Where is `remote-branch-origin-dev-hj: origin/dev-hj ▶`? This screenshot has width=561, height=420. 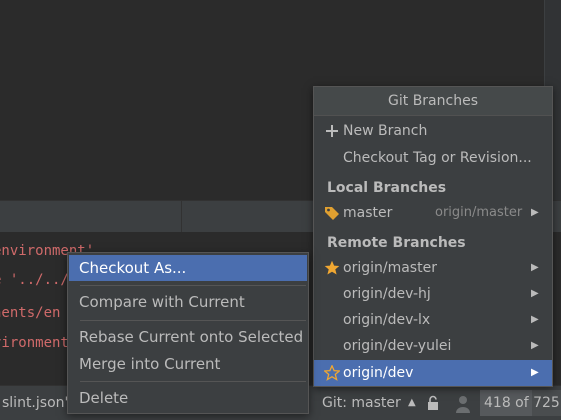
remote-branch-origin-dev-hj: origin/dev-hj ▶ is located at coordinates (433, 294).